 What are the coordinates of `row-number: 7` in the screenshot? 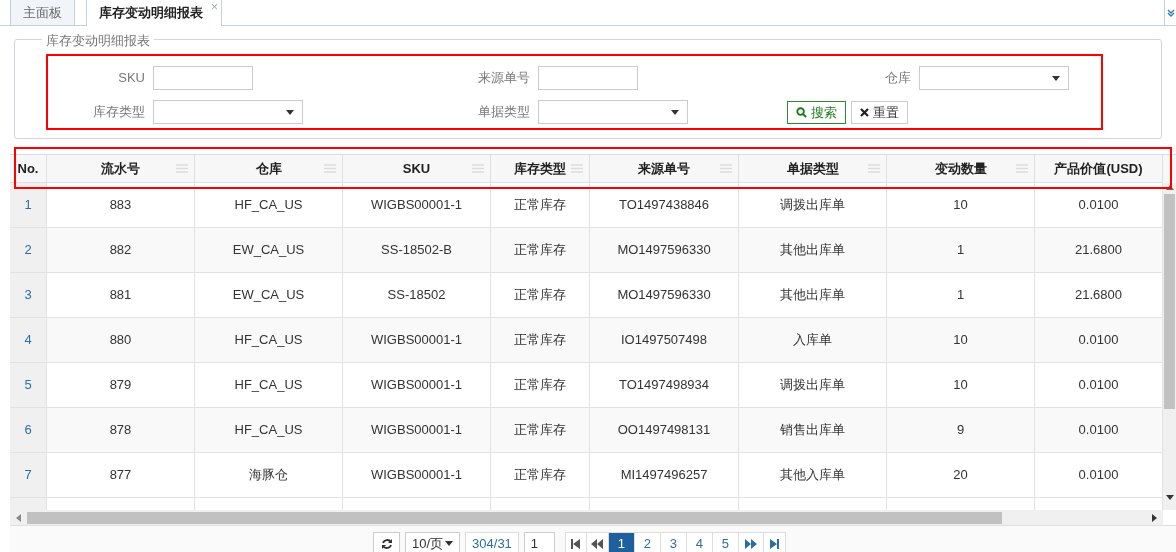 It's located at (28, 475).